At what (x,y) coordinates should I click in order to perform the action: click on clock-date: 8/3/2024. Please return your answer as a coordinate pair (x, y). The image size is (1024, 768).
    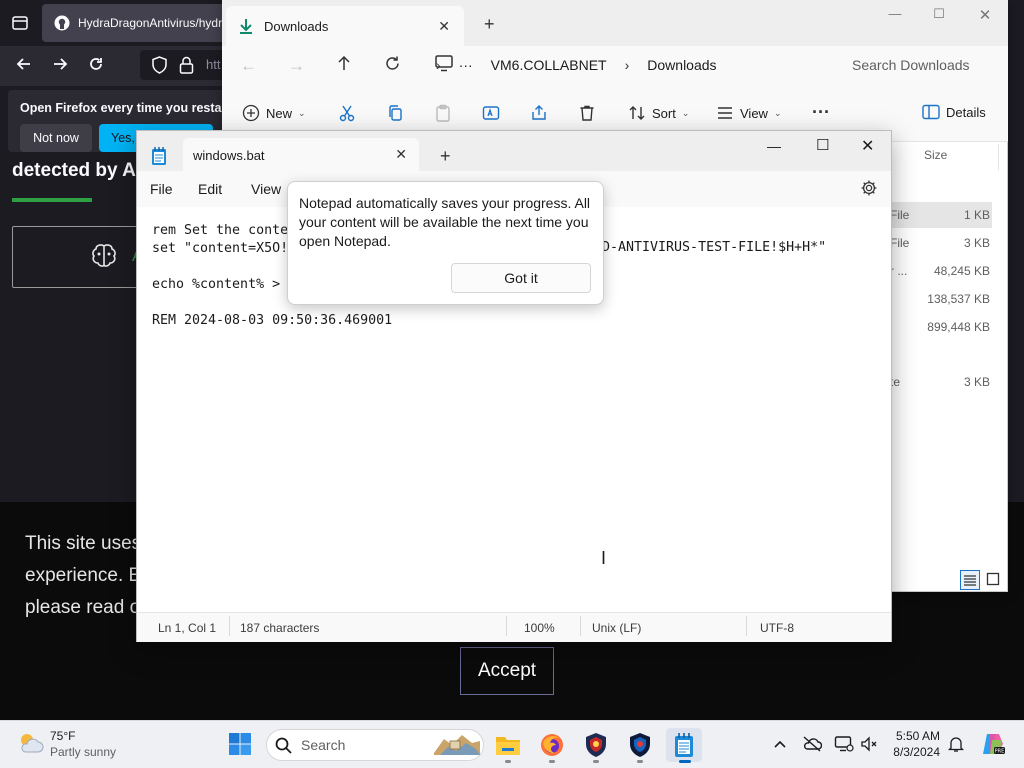
    Looking at the image, I should click on (908, 752).